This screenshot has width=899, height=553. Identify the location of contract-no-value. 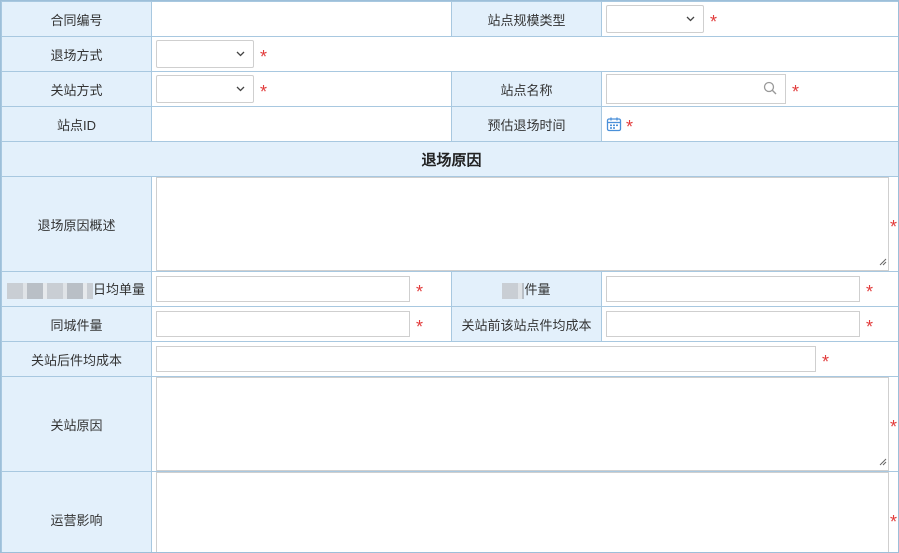
(301, 19).